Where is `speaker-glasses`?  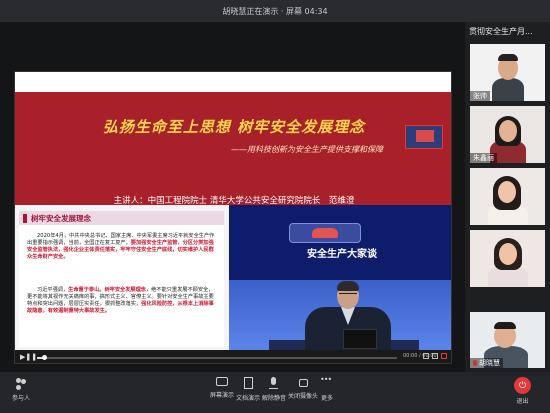
speaker-glasses is located at coordinates (348, 295).